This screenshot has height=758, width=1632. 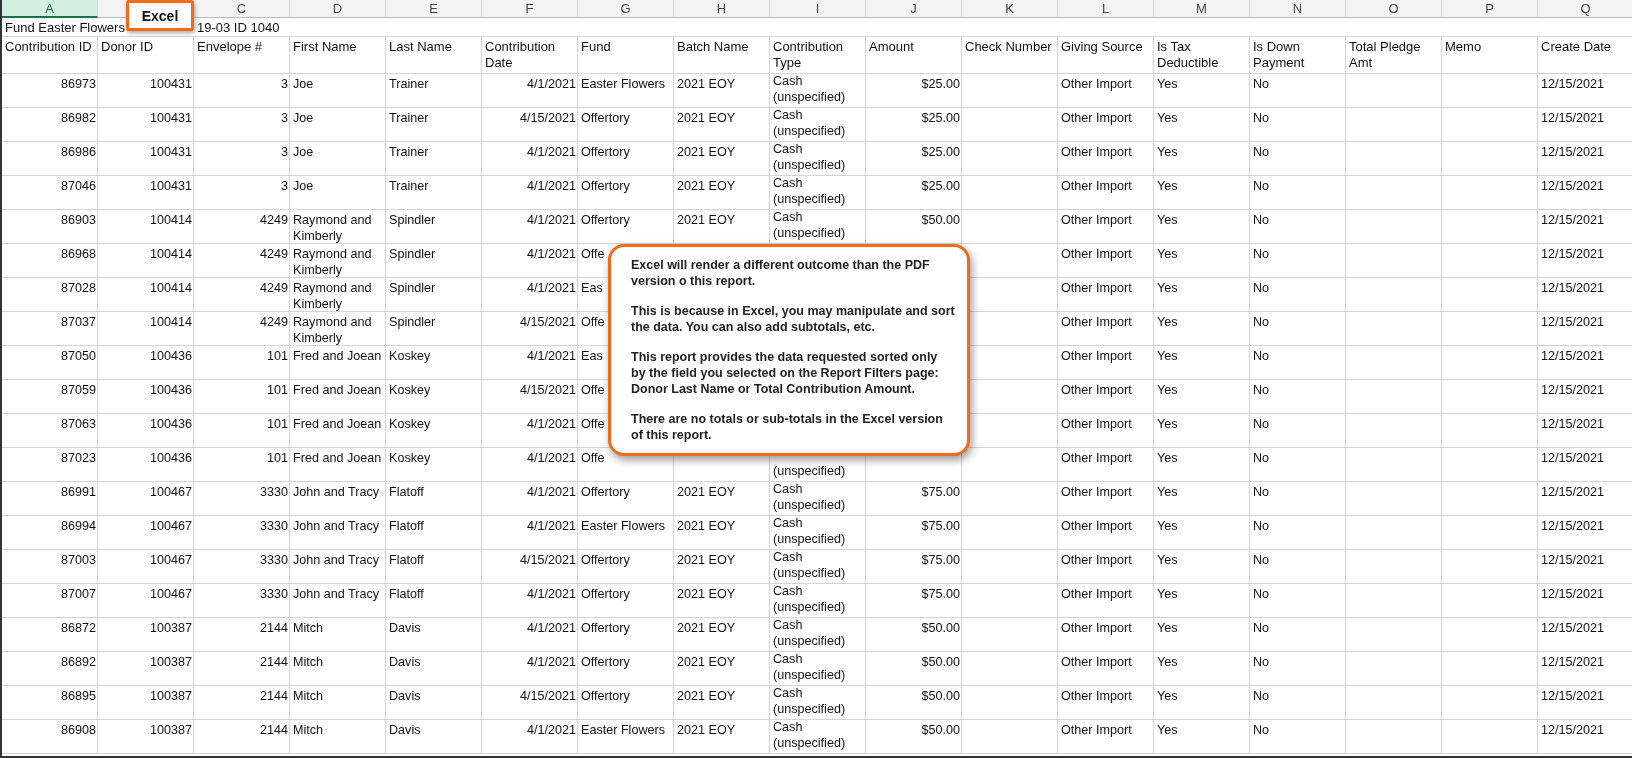 I want to click on column-header: E, so click(x=434, y=9).